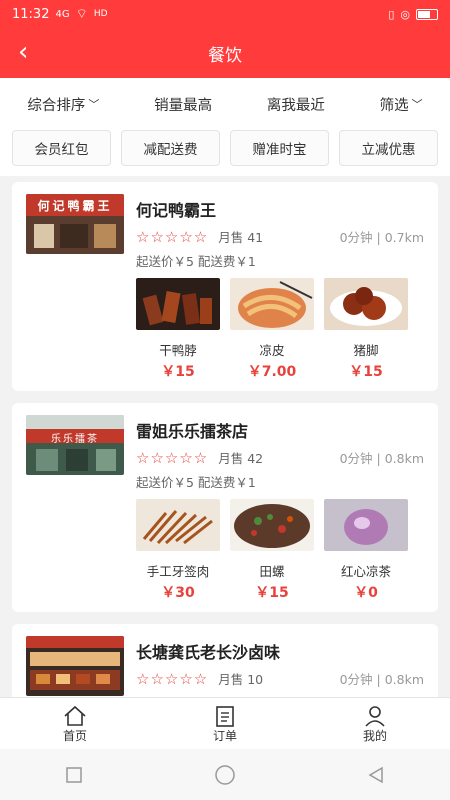 The width and height of the screenshot is (450, 800). What do you see at coordinates (272, 350) in the screenshot?
I see `dish-name: 凉皮` at bounding box center [272, 350].